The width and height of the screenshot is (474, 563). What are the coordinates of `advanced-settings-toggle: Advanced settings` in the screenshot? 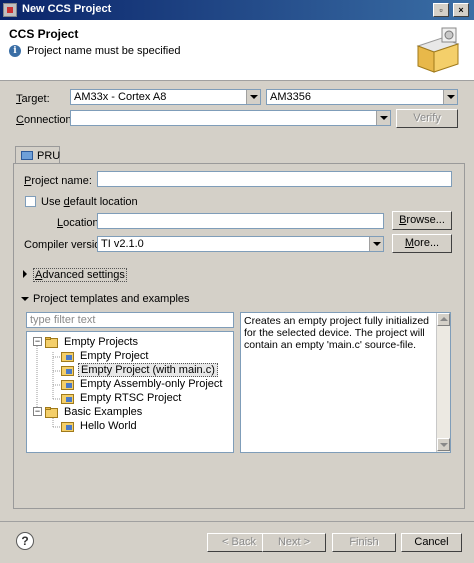 It's located at (80, 275).